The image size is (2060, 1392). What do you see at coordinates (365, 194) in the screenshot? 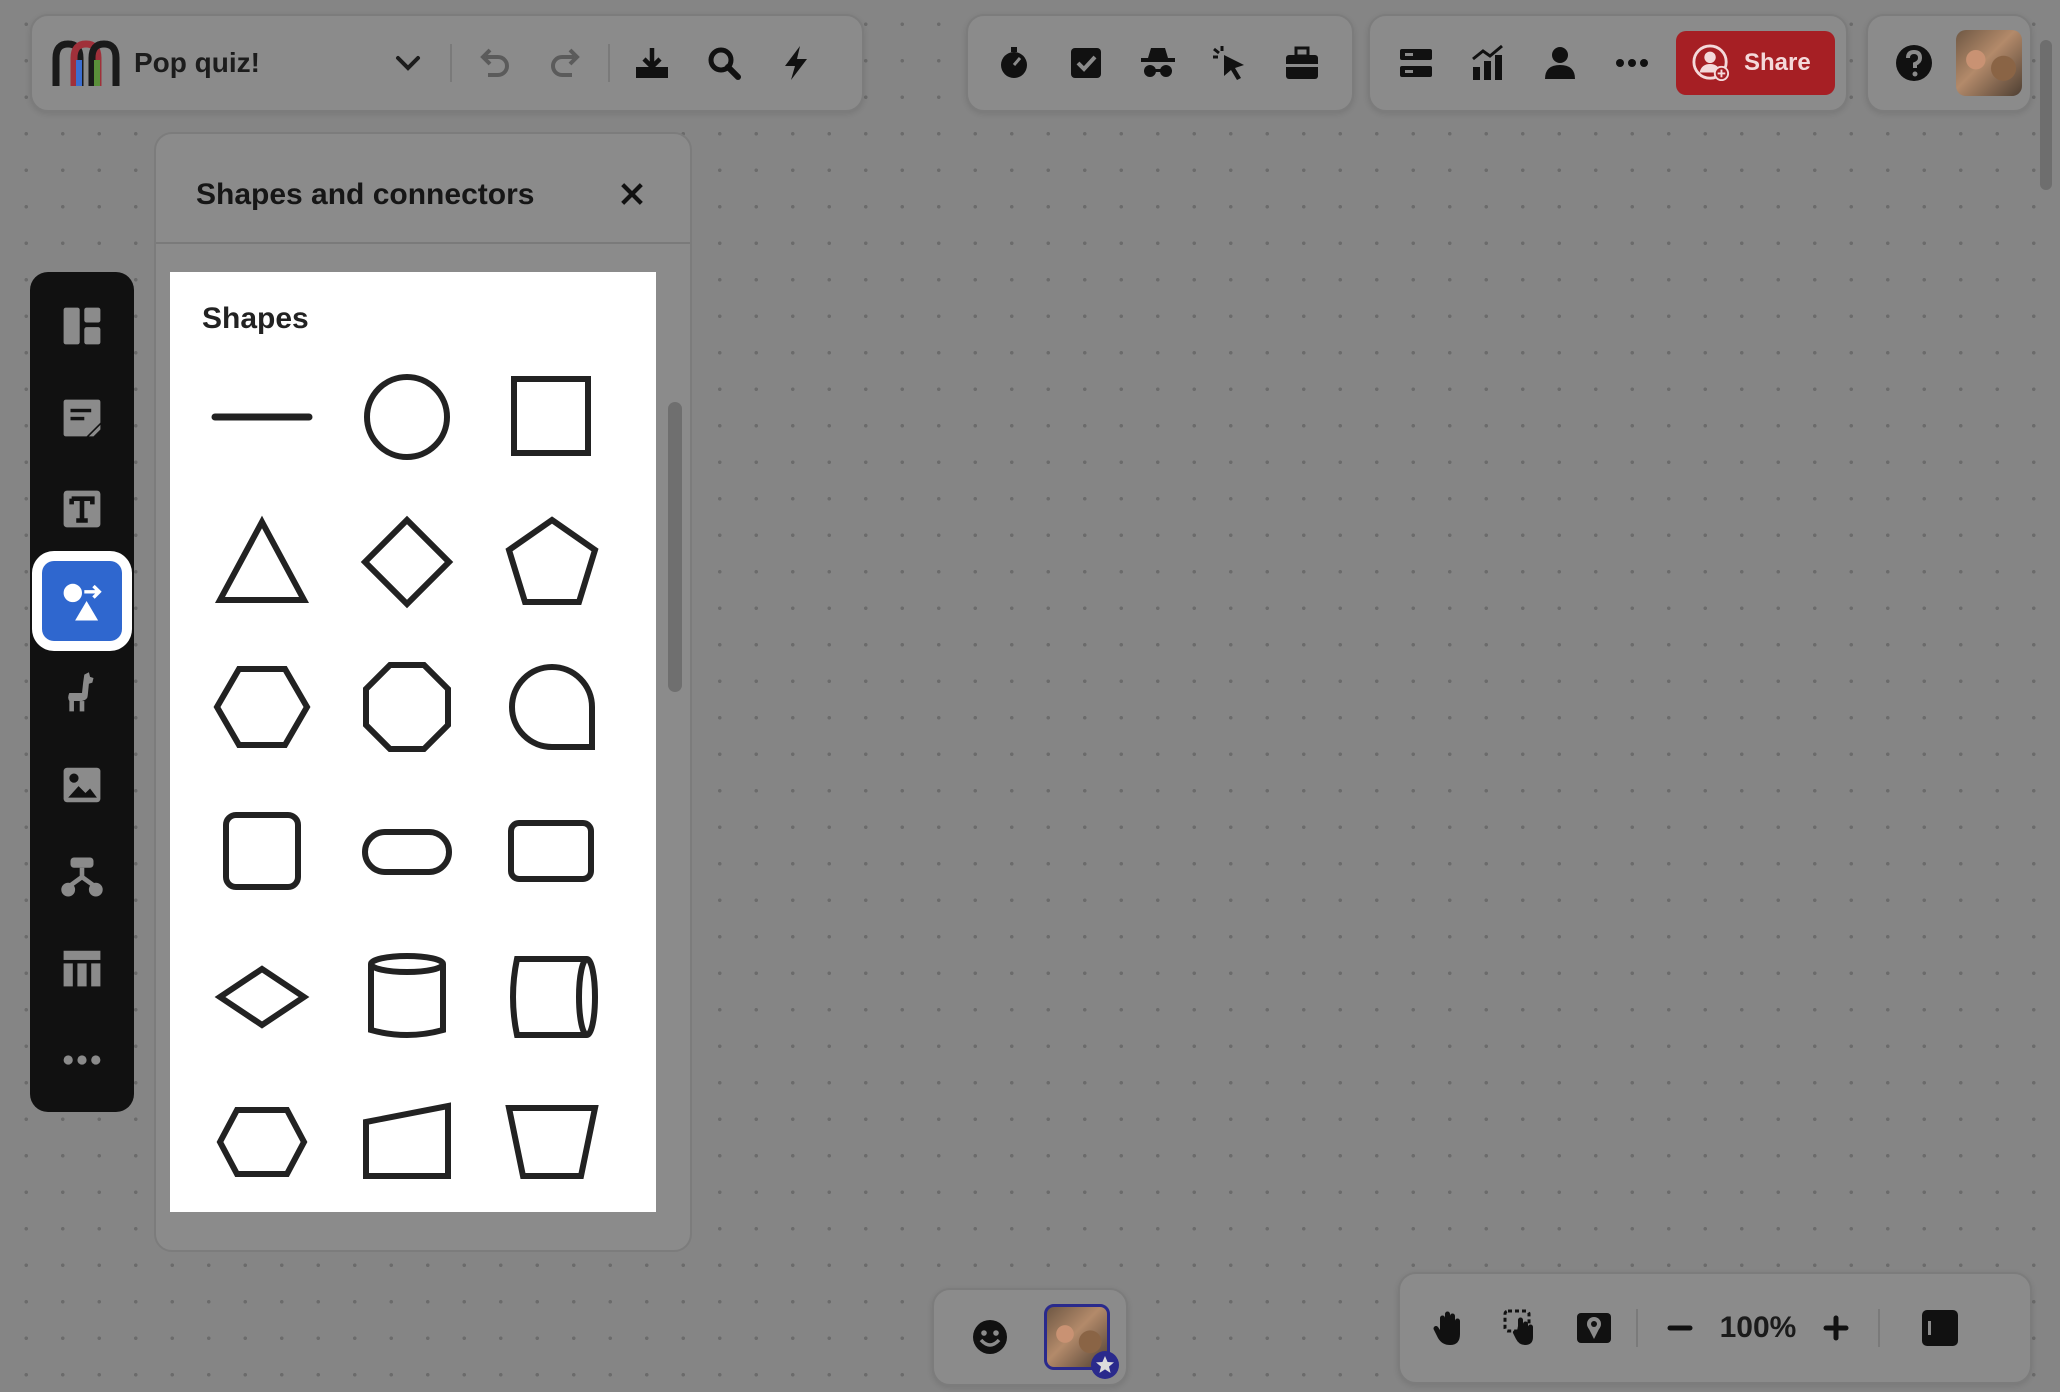
I see `panel-title: Shapes and connectors` at bounding box center [365, 194].